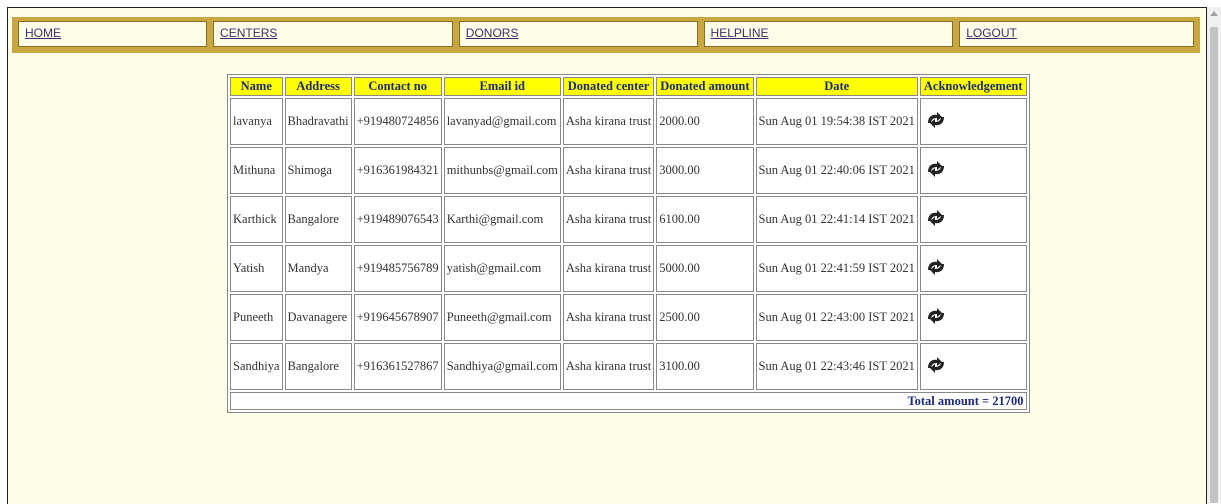 This screenshot has height=504, width=1221. Describe the element at coordinates (256, 317) in the screenshot. I see `cell-name: Puneeth` at that location.